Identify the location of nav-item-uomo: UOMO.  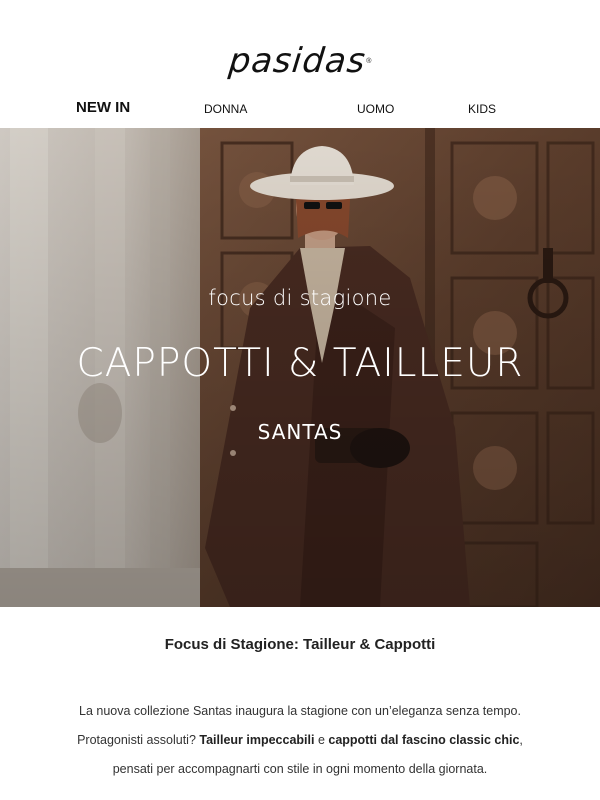
(375, 109).